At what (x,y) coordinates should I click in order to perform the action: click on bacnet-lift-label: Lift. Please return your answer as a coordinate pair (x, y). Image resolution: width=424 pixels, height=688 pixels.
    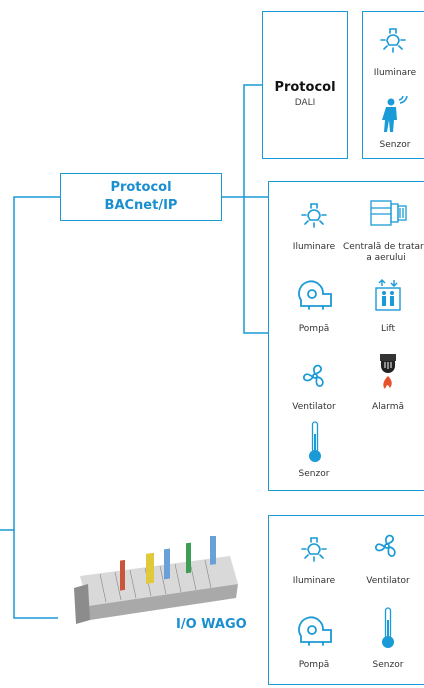
    Looking at the image, I should click on (388, 329).